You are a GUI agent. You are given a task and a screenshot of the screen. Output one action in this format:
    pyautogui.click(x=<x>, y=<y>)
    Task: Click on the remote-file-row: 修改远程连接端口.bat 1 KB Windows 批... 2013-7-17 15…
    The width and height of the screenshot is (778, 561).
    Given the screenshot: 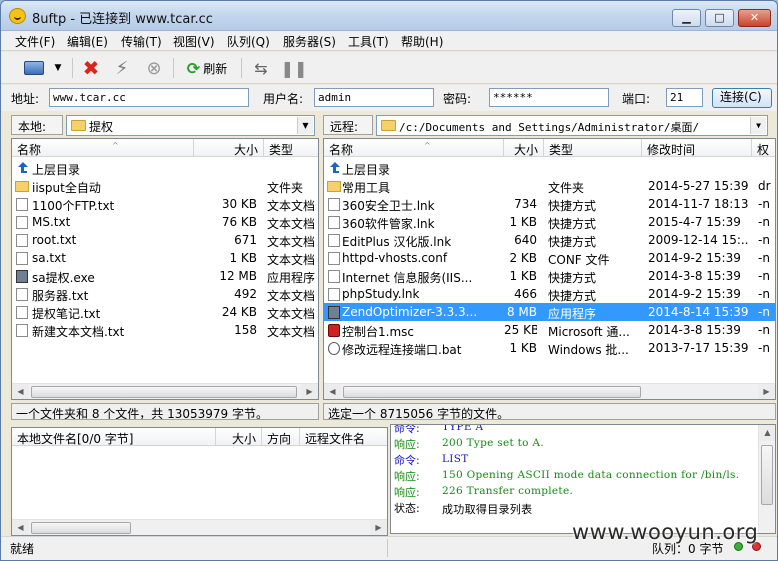 What is the action you would take?
    pyautogui.click(x=549, y=348)
    